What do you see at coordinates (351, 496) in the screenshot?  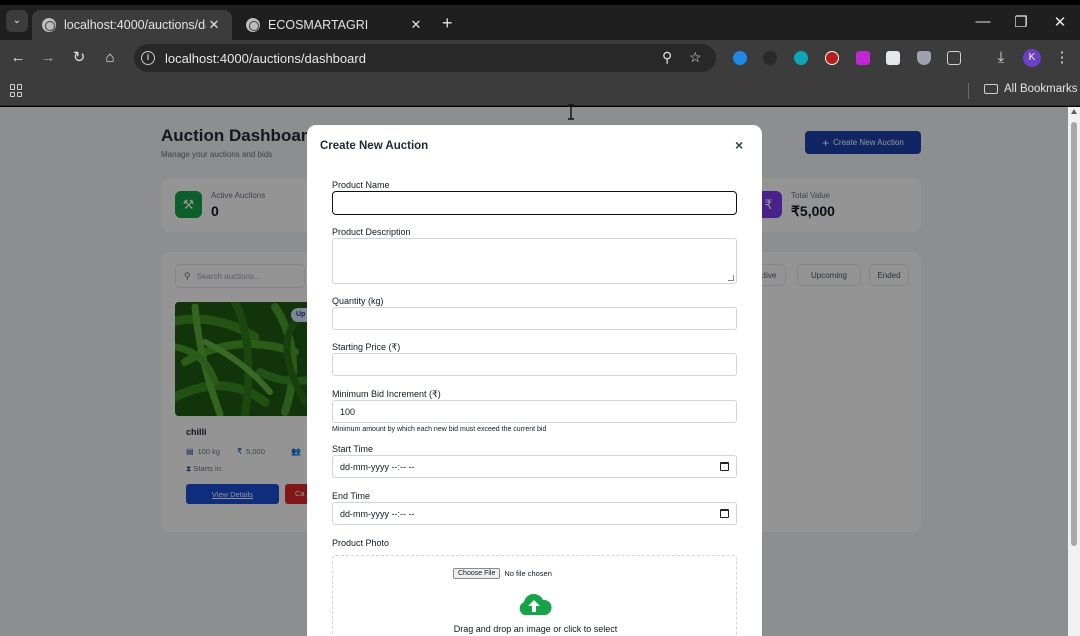 I see `end-time-label: End Time` at bounding box center [351, 496].